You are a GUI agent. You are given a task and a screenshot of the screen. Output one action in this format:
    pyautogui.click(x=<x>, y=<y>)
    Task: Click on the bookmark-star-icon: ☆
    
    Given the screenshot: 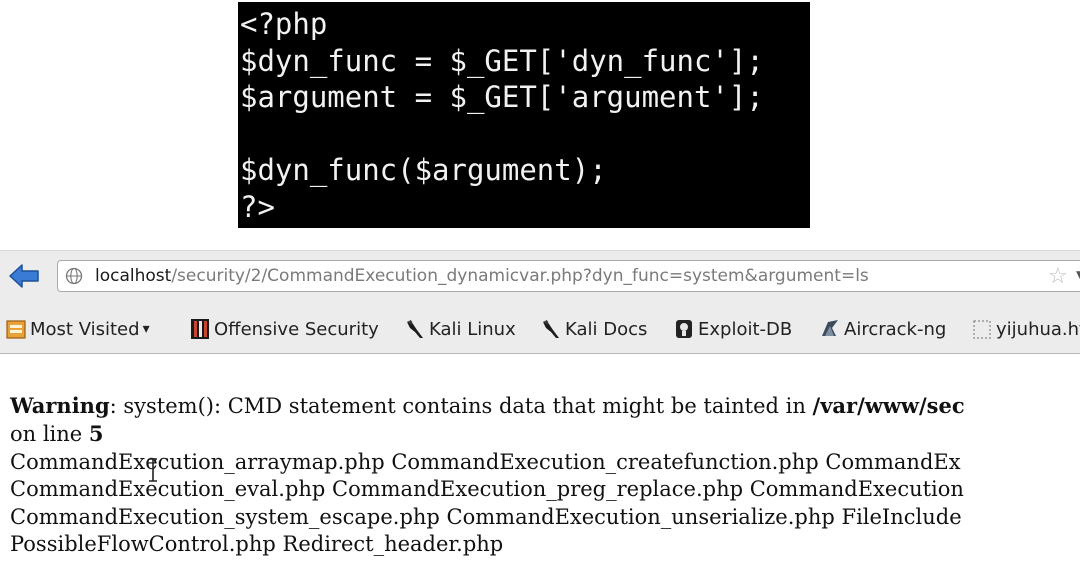 What is the action you would take?
    pyautogui.click(x=1058, y=276)
    